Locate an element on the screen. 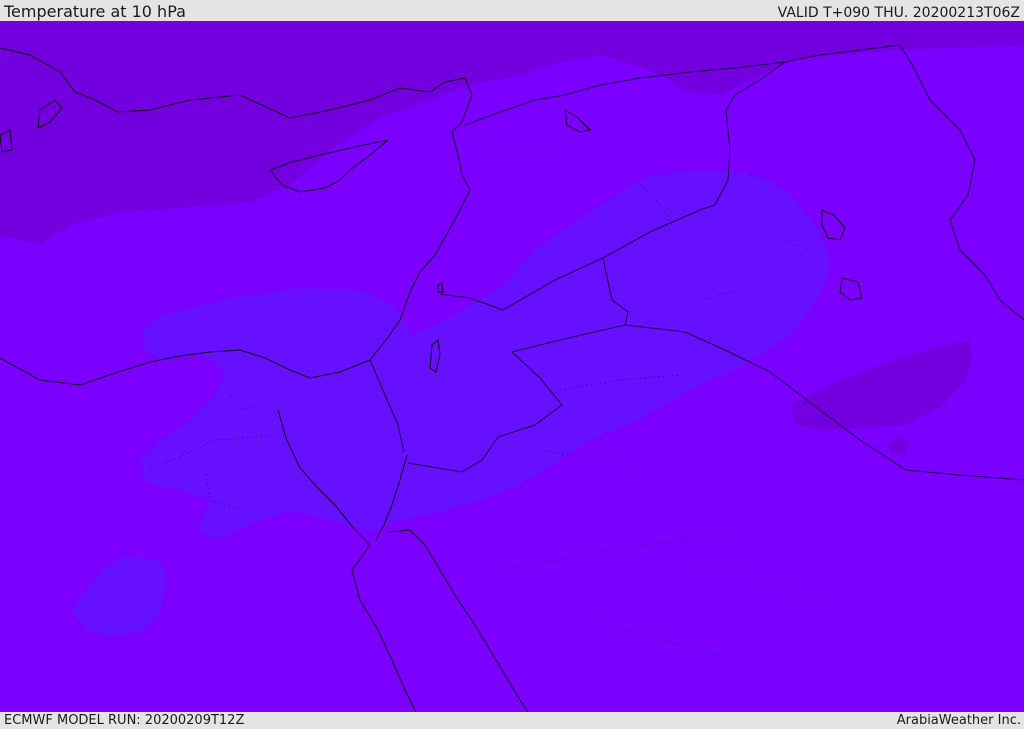  model-run-label: ECMWF MODEL RUN: 20200209T12Z is located at coordinates (124, 720).